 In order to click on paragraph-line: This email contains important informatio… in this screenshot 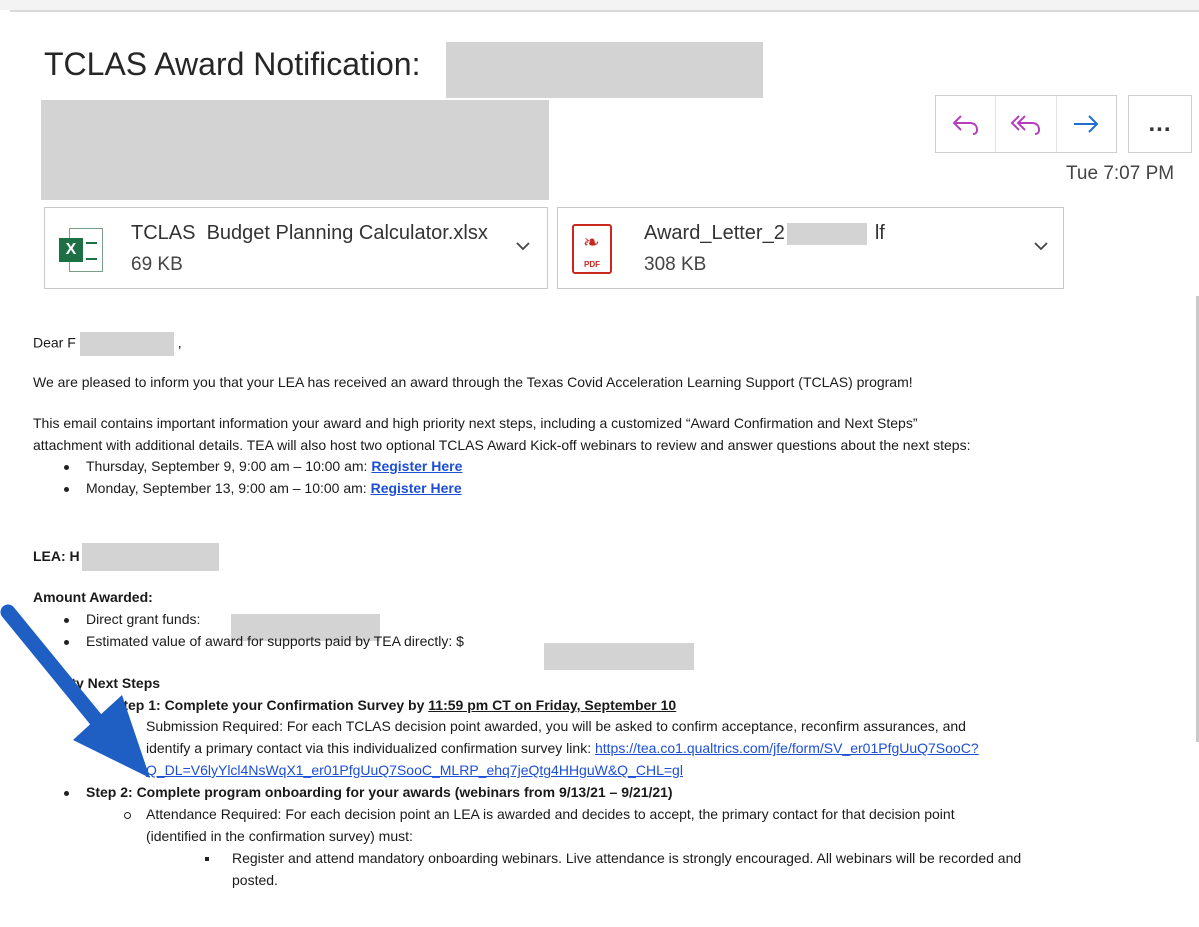, I will do `click(475, 423)`.